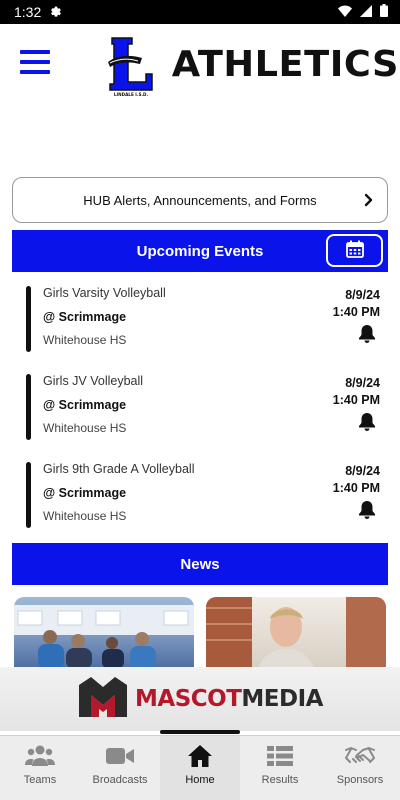 The height and width of the screenshot is (800, 400). I want to click on nav-teams: Teams, so click(40, 768).